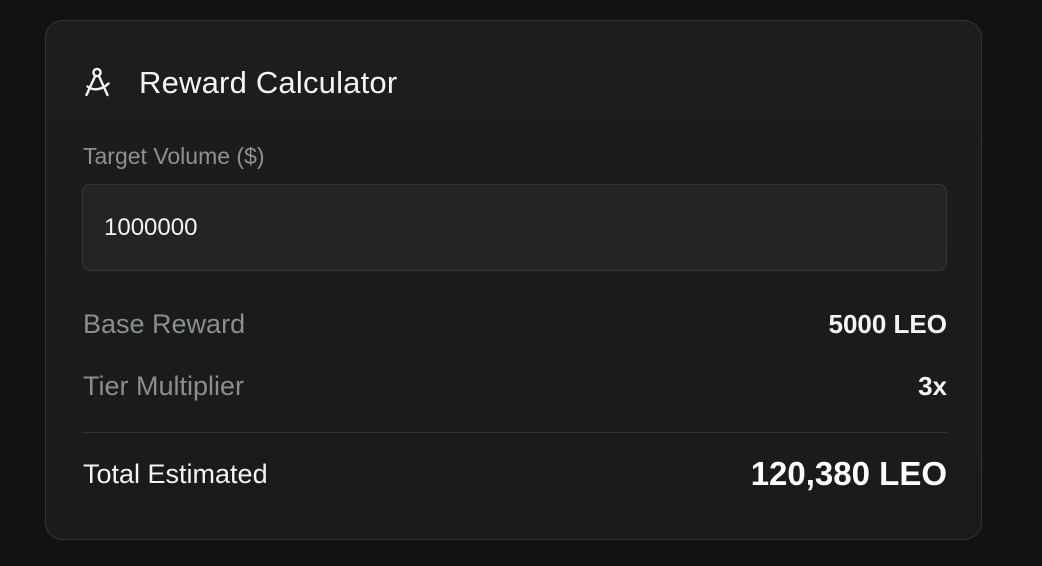  I want to click on target-volume-input, so click(514, 227).